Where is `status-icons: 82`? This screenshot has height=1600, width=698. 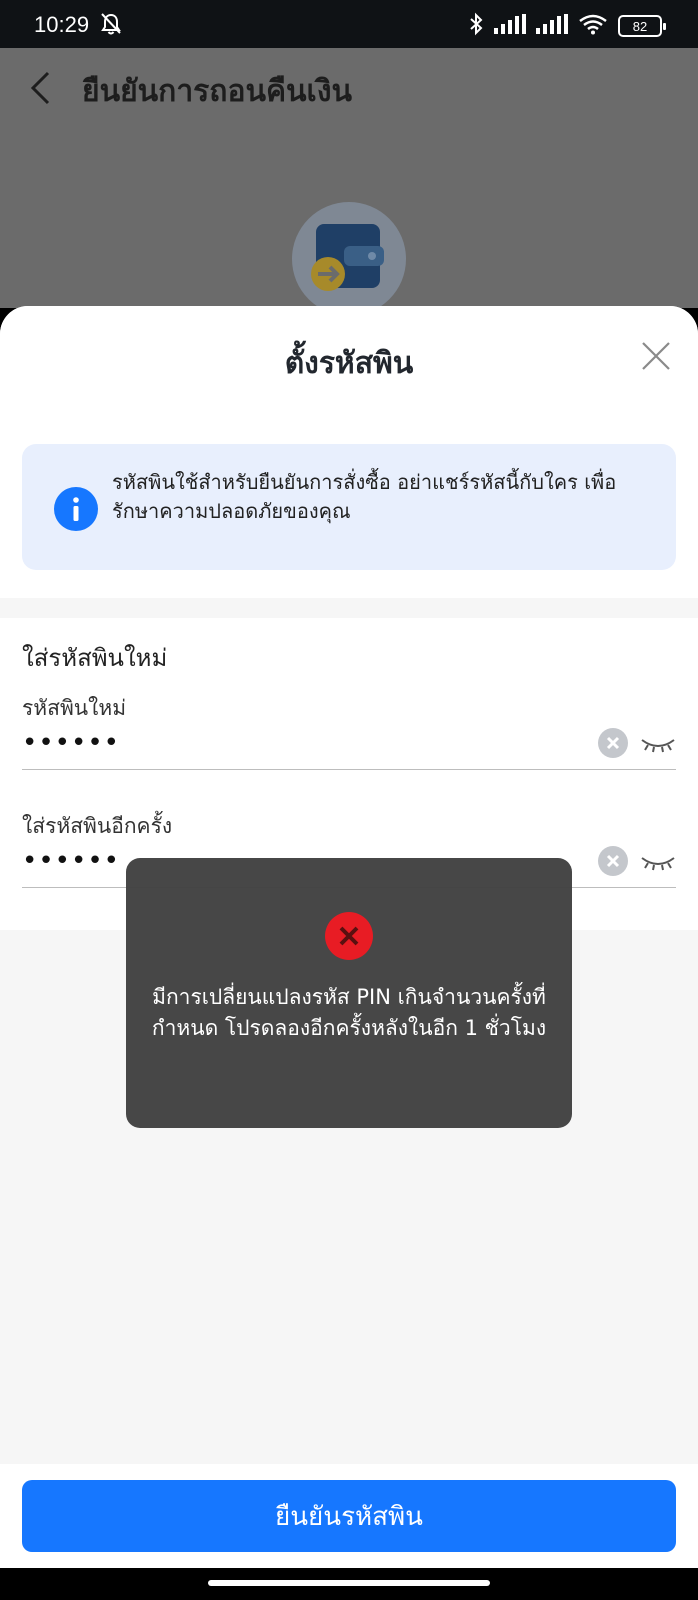
status-icons: 82 is located at coordinates (567, 26).